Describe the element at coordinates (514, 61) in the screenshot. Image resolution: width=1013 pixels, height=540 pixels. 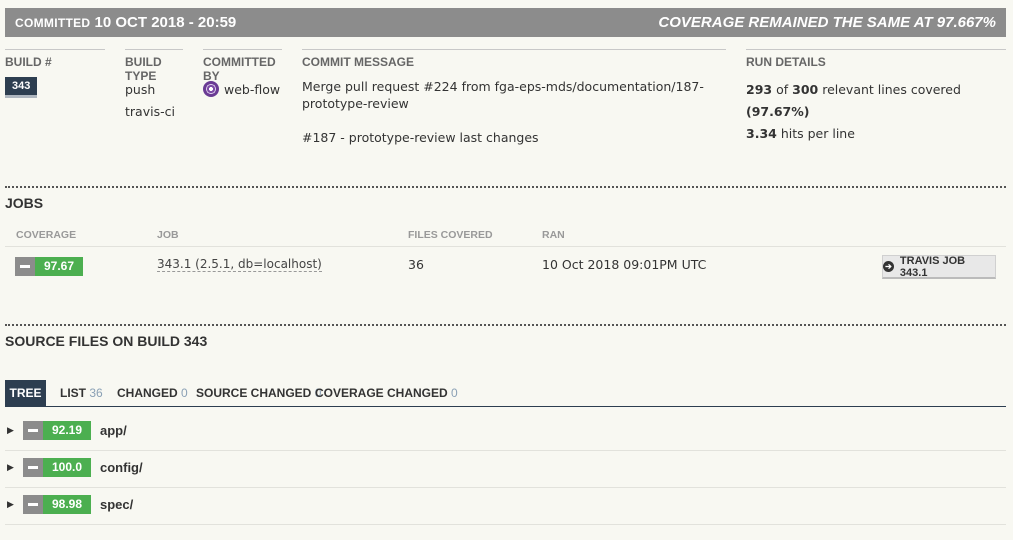
I see `commit-message-heading: COMMIT MESSAGE` at that location.